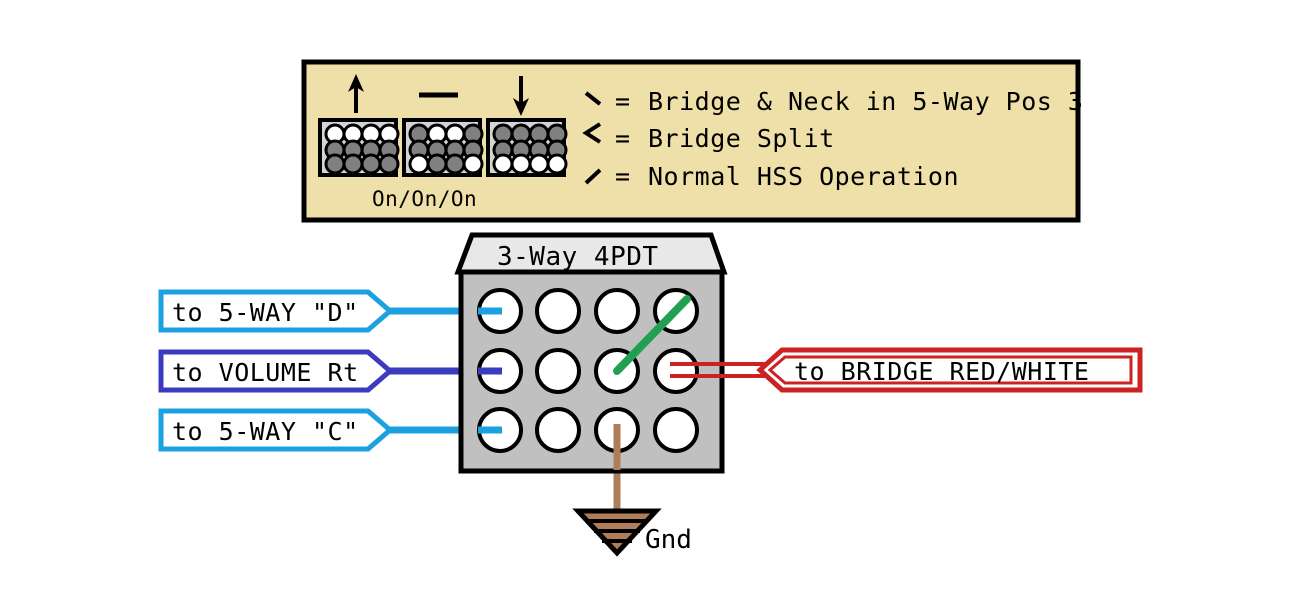 Image resolution: width=1308 pixels, height=609 pixels. I want to click on legend-row-3-text: Normal HSS Operation, so click(803, 176).